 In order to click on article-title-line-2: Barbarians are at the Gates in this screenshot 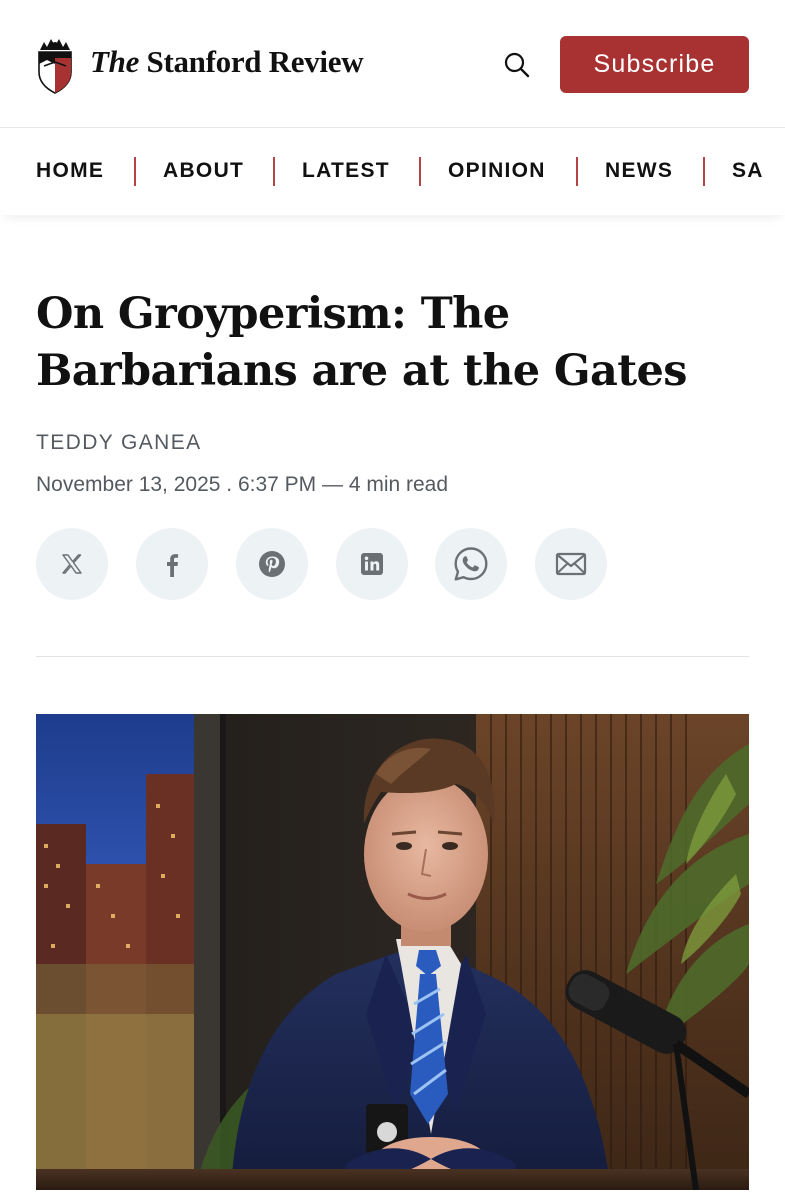, I will do `click(361, 371)`.